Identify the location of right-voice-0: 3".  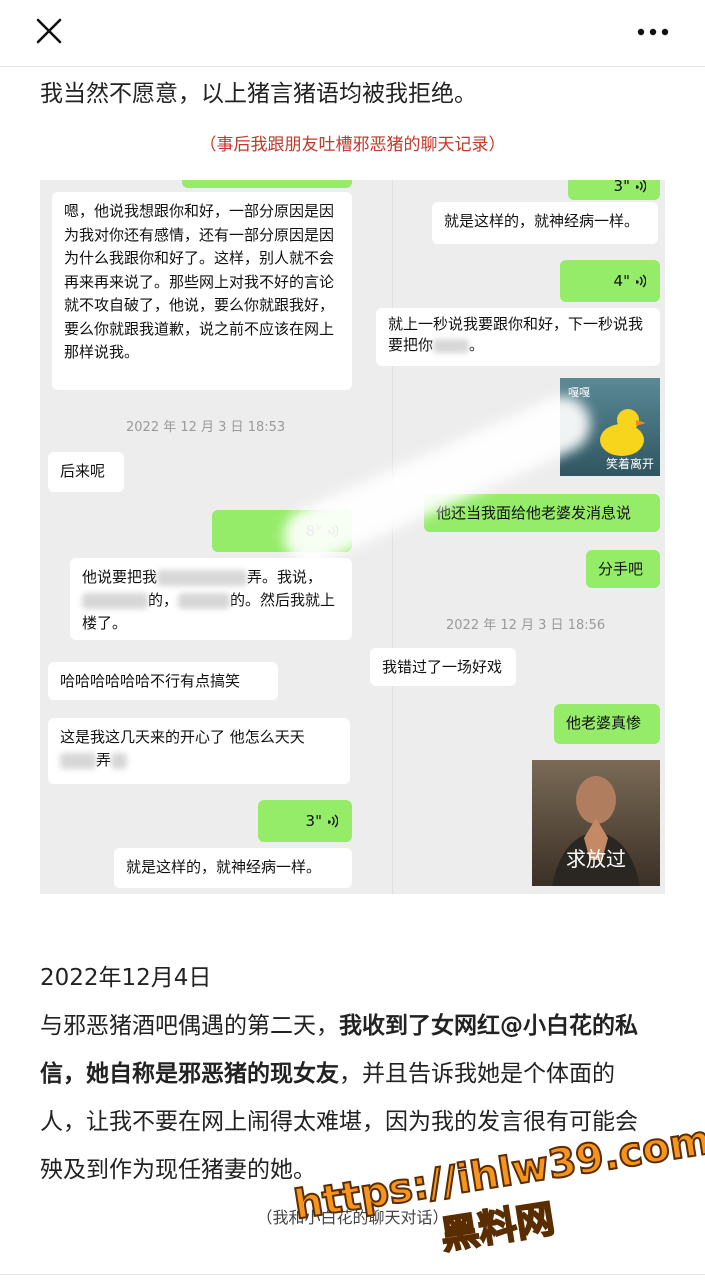
(614, 190).